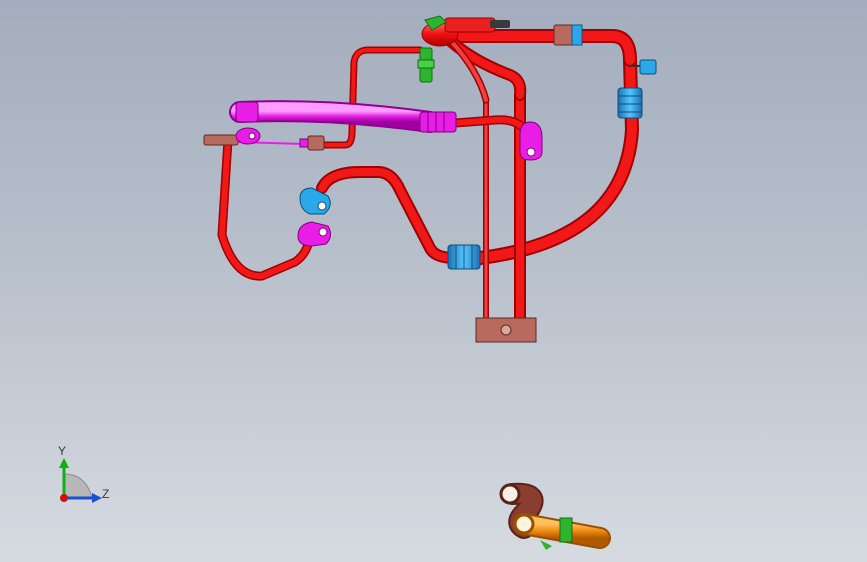  I want to click on mounting-bracket-magenta, so click(314, 234).